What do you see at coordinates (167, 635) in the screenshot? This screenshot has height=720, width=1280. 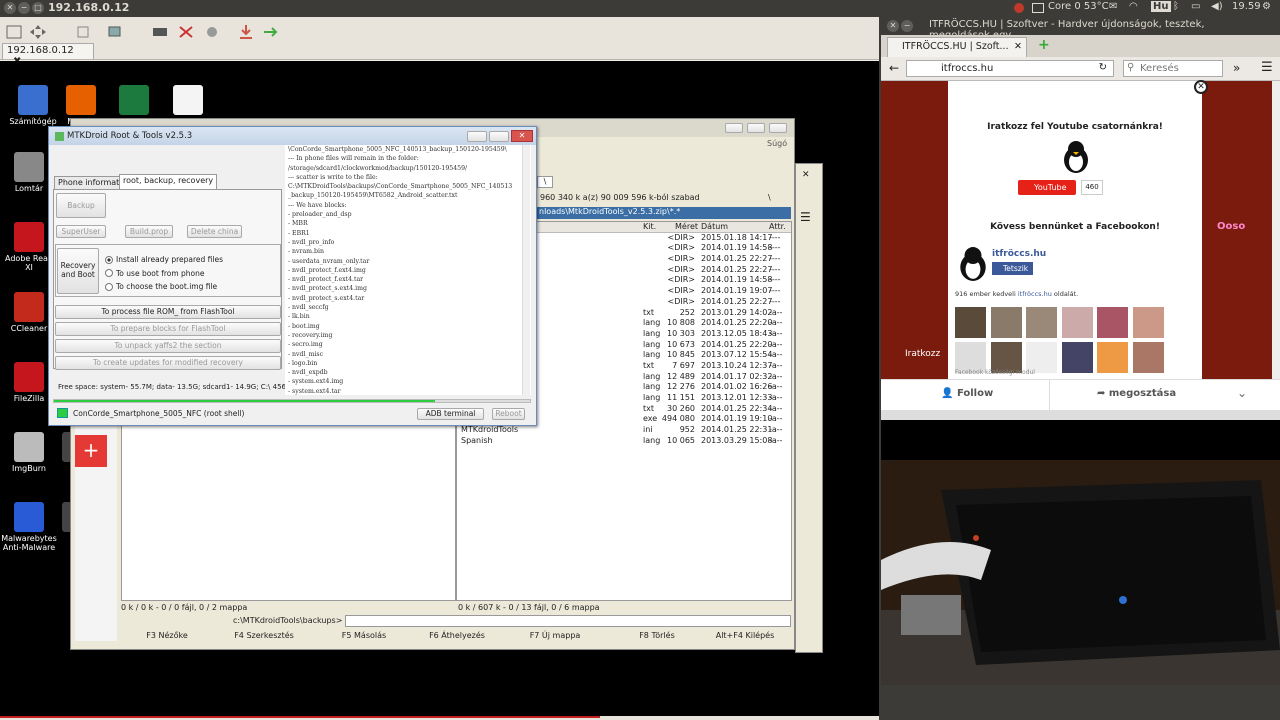 I see `function-key-button: F3 Nézőke` at bounding box center [167, 635].